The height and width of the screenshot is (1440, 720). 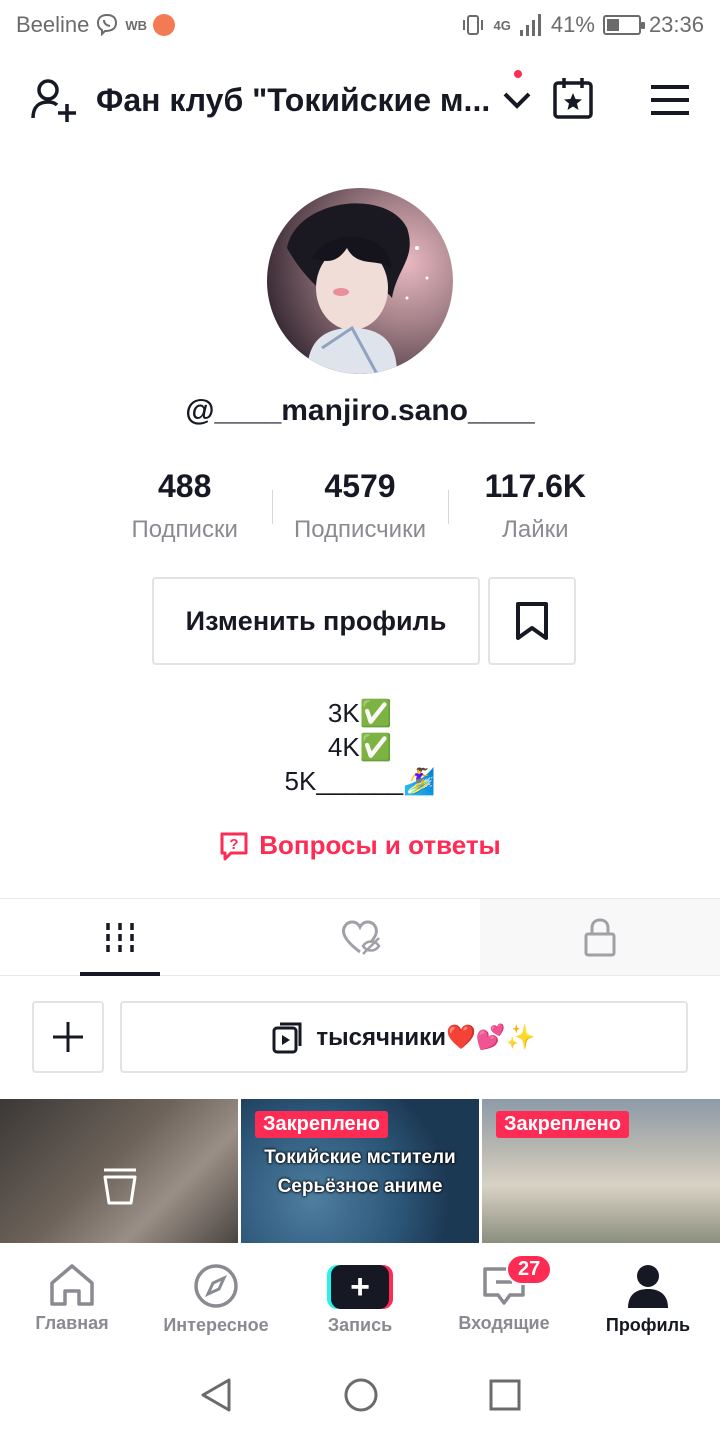 I want to click on chevron-down-icon, so click(x=517, y=100).